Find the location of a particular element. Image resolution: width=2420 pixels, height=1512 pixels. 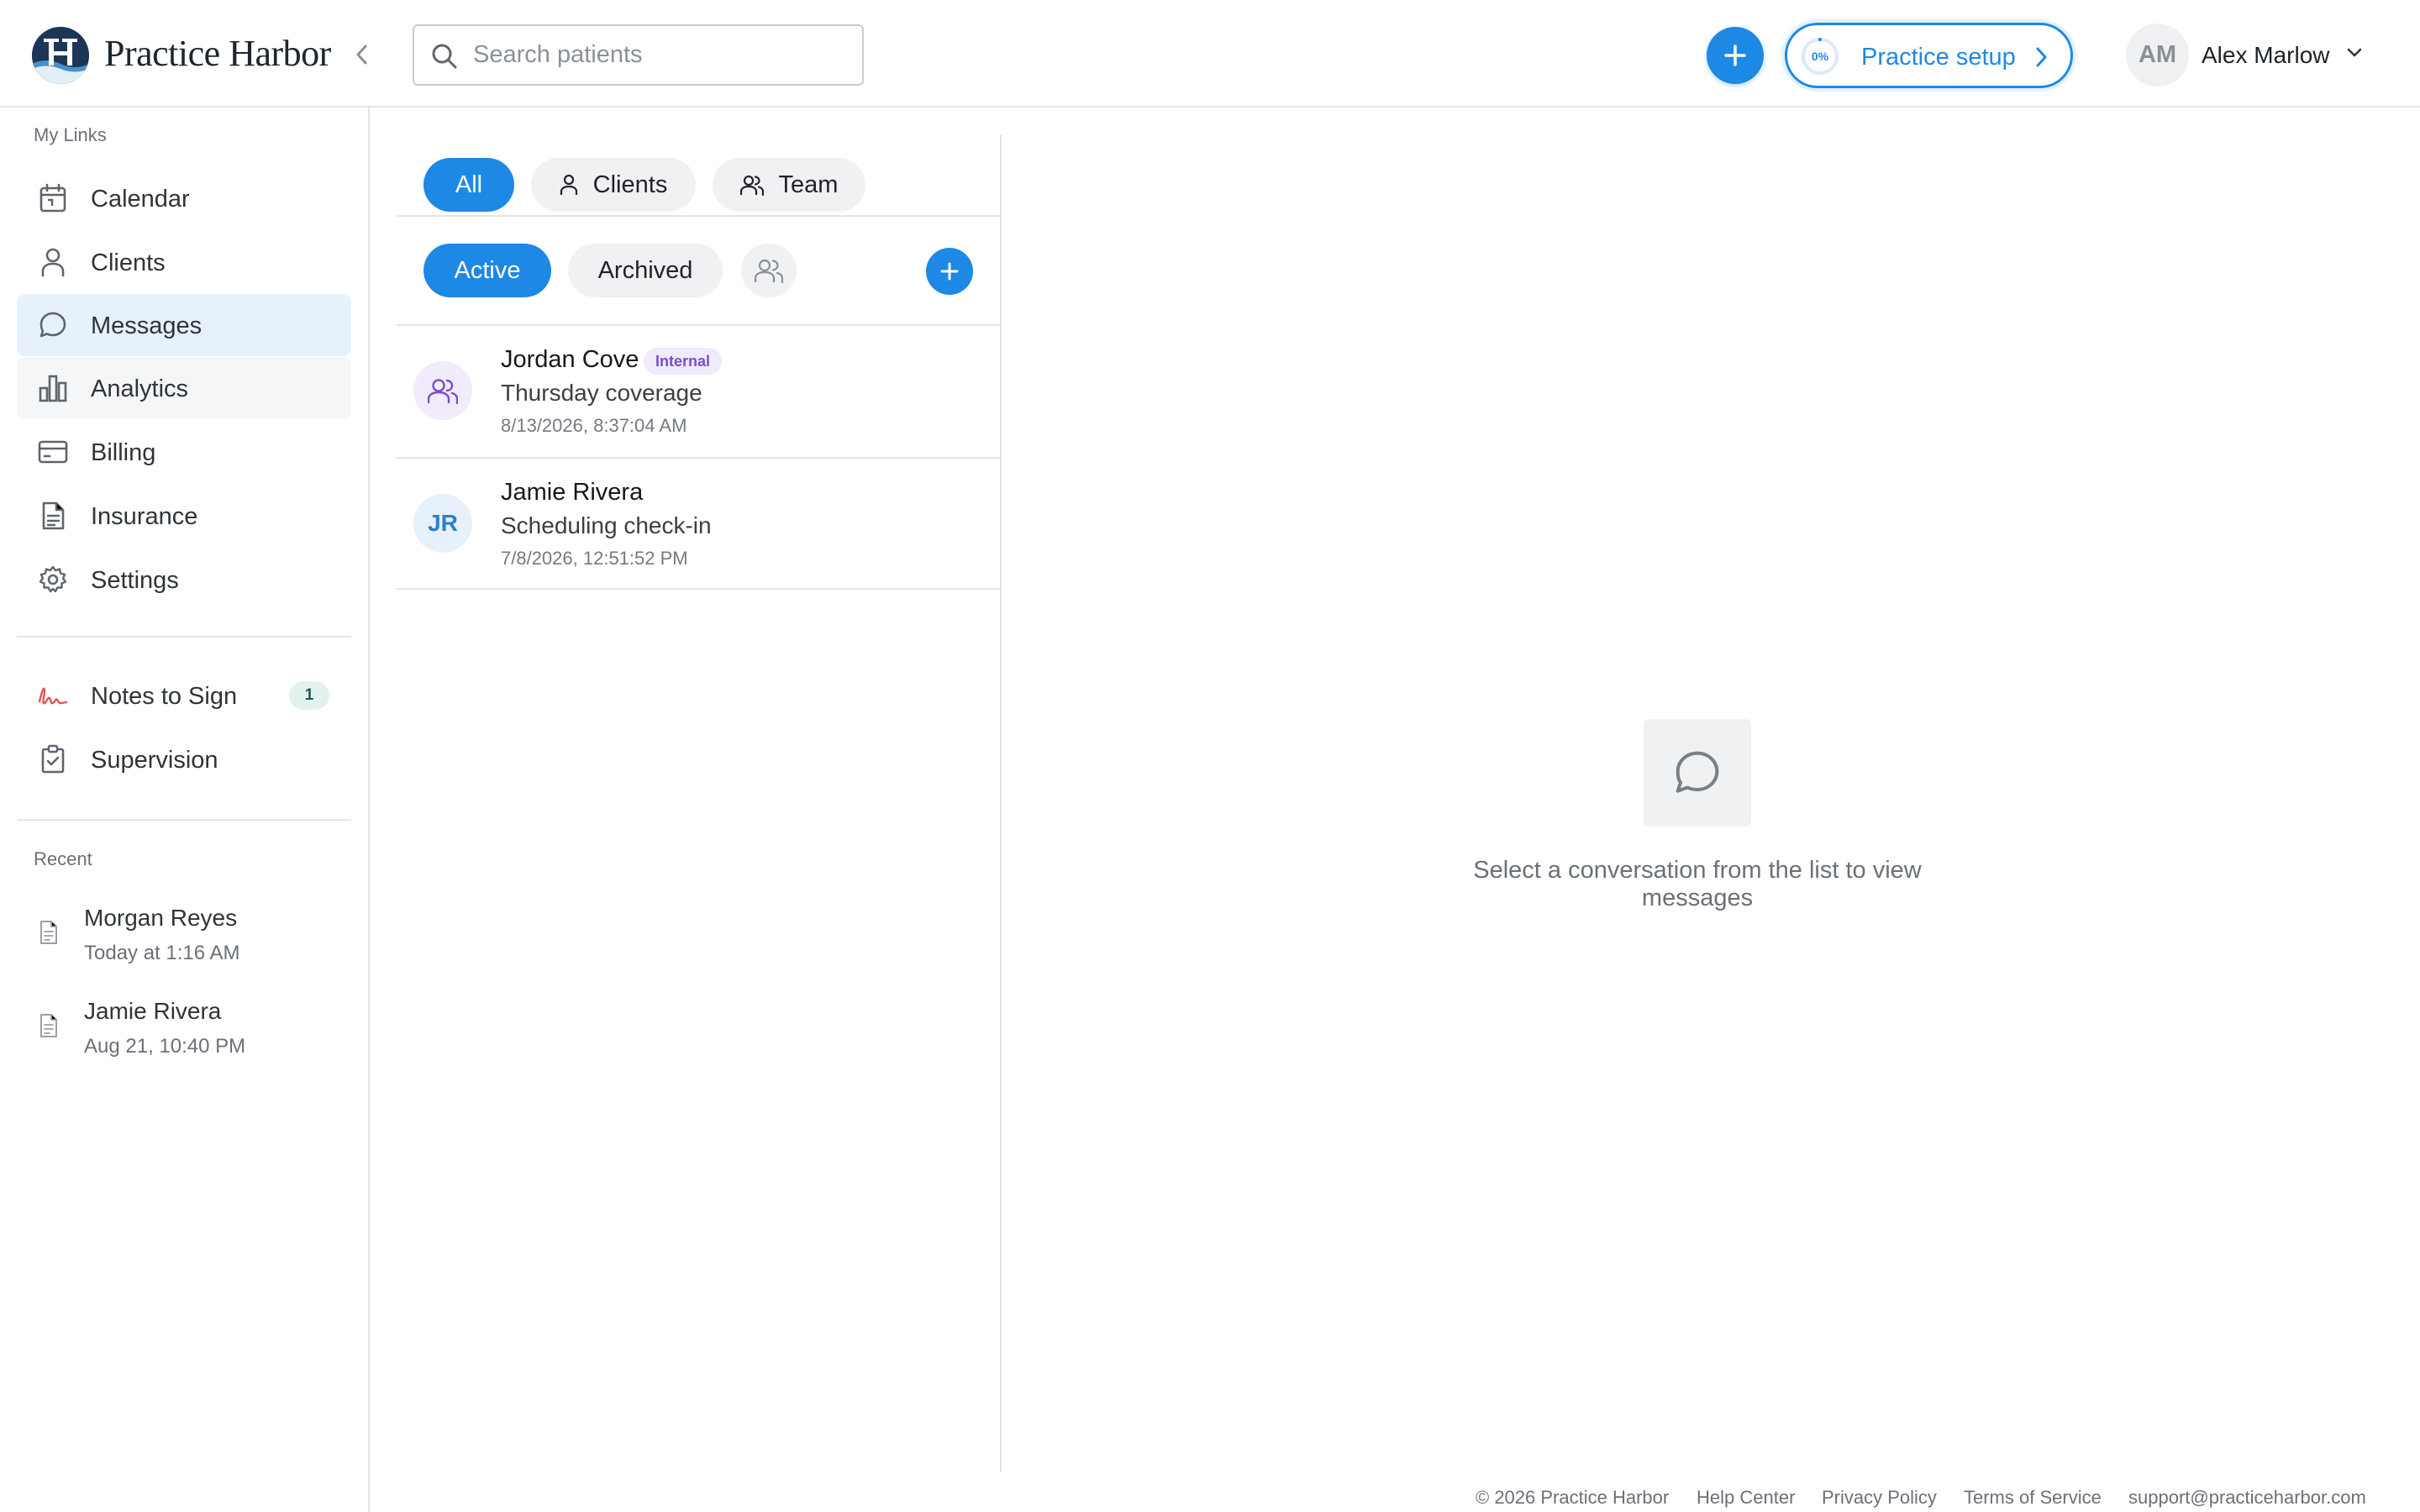

recent-item: Jamie Rivera Aug 21, 10:40 PM is located at coordinates (184, 1033).